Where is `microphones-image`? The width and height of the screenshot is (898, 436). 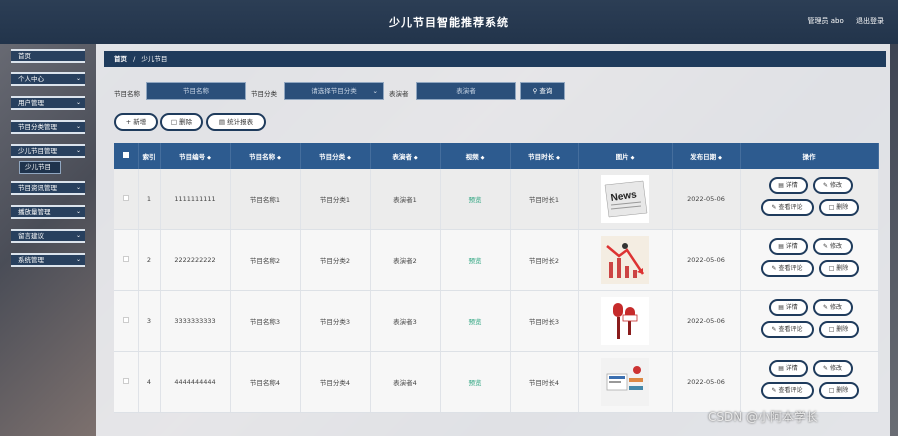
microphones-image is located at coordinates (625, 321).